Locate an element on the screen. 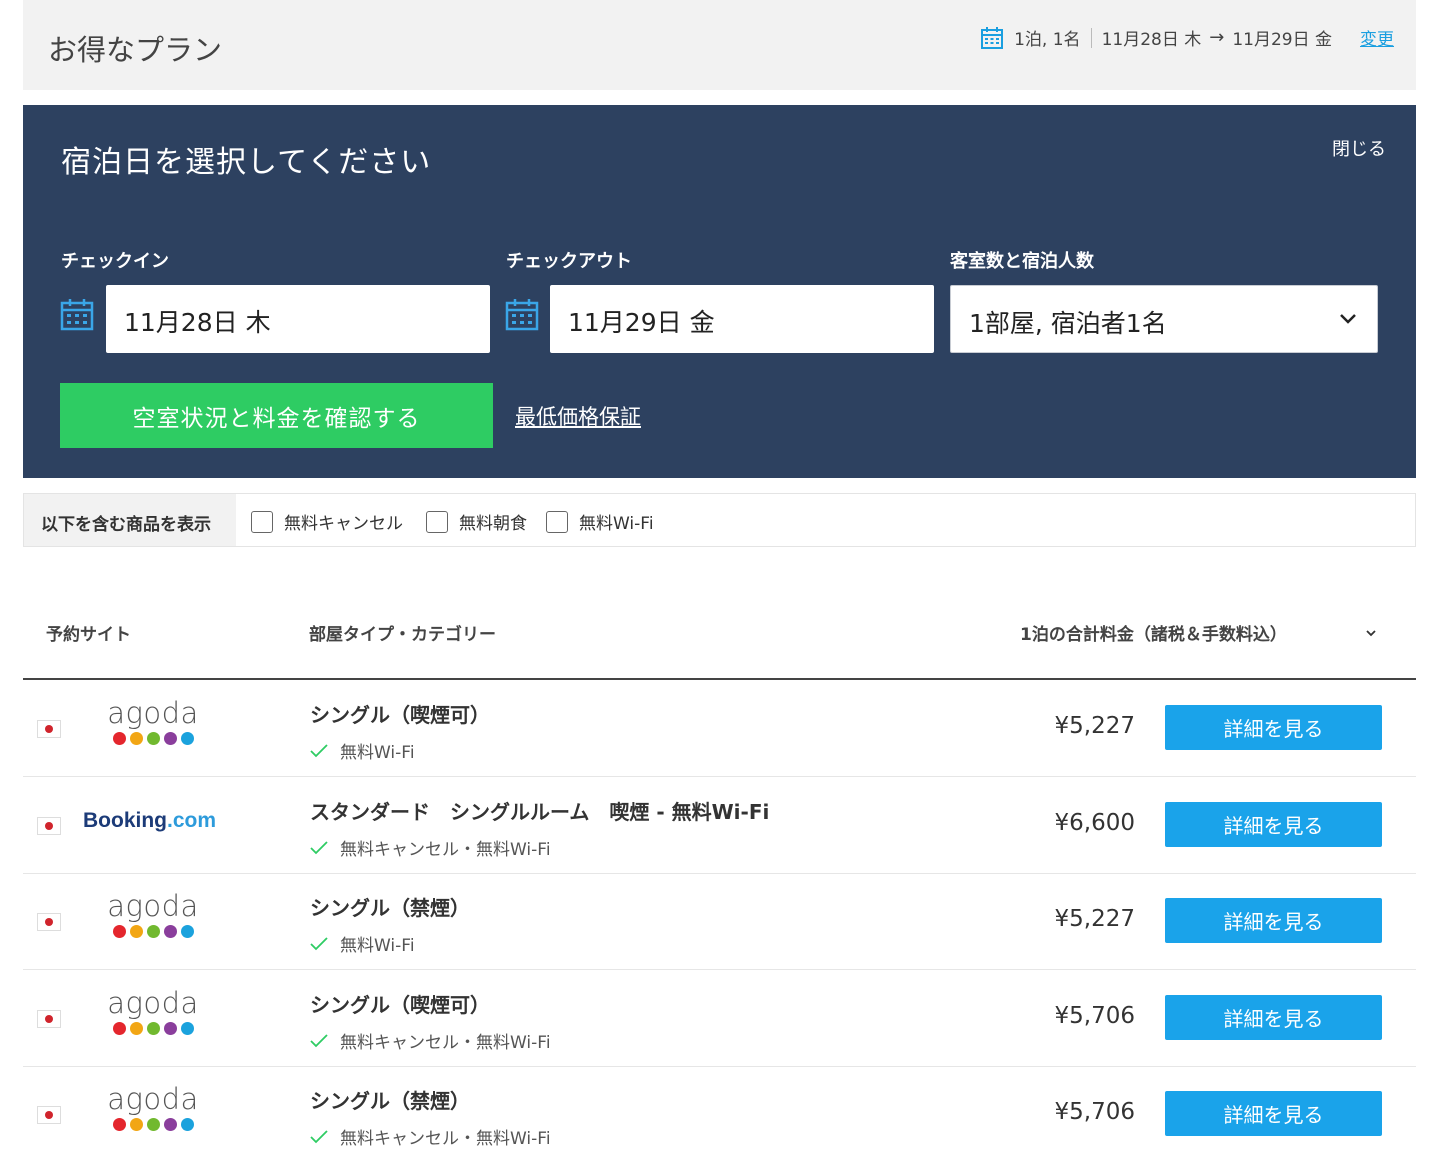 The width and height of the screenshot is (1440, 1160). stay-summary: 1泊, 1名 11月28日 木 → 11月29日 金 変更 is located at coordinates (1187, 37).